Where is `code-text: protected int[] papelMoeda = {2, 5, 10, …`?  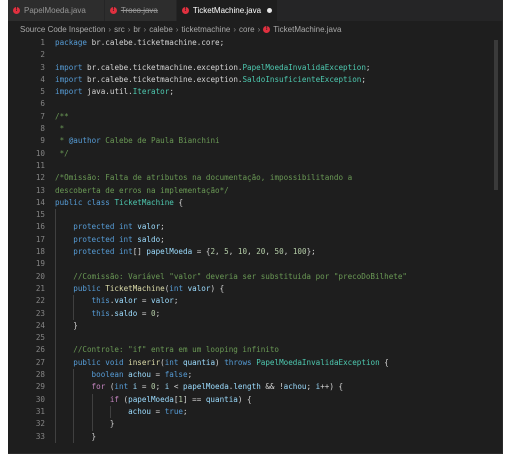
code-text: protected int[] papelMoeda = {2, 5, 10, … is located at coordinates (194, 252).